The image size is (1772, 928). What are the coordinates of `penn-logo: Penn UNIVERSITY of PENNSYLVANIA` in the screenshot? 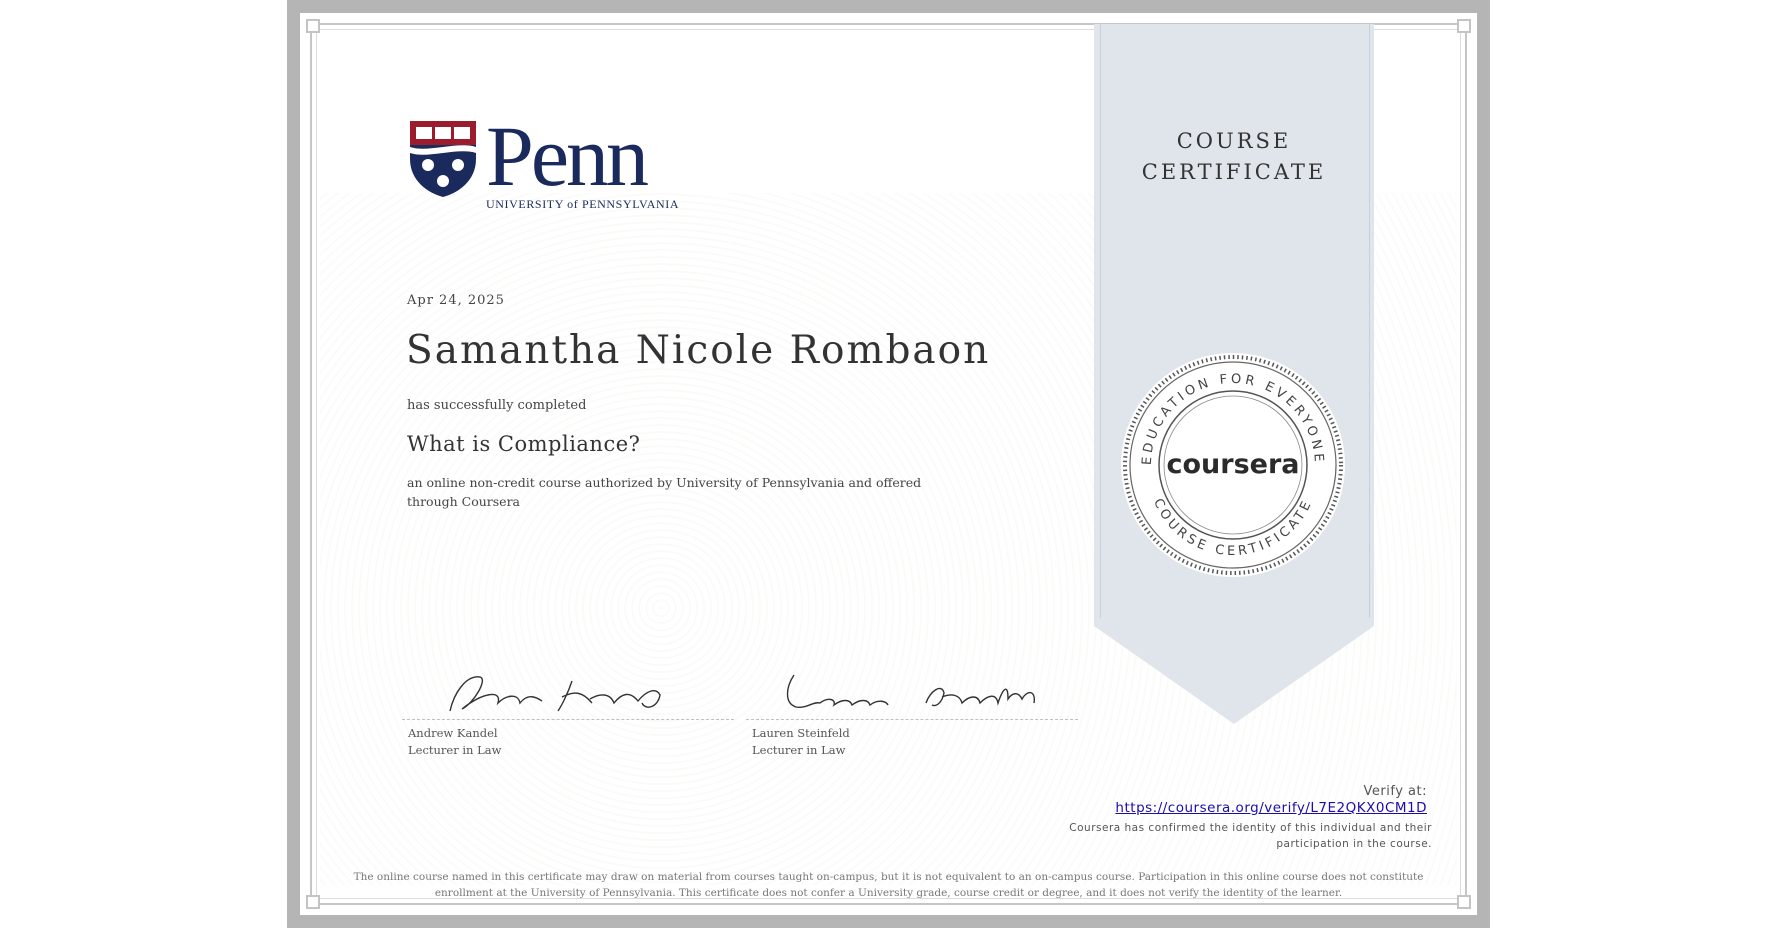 It's located at (543, 159).